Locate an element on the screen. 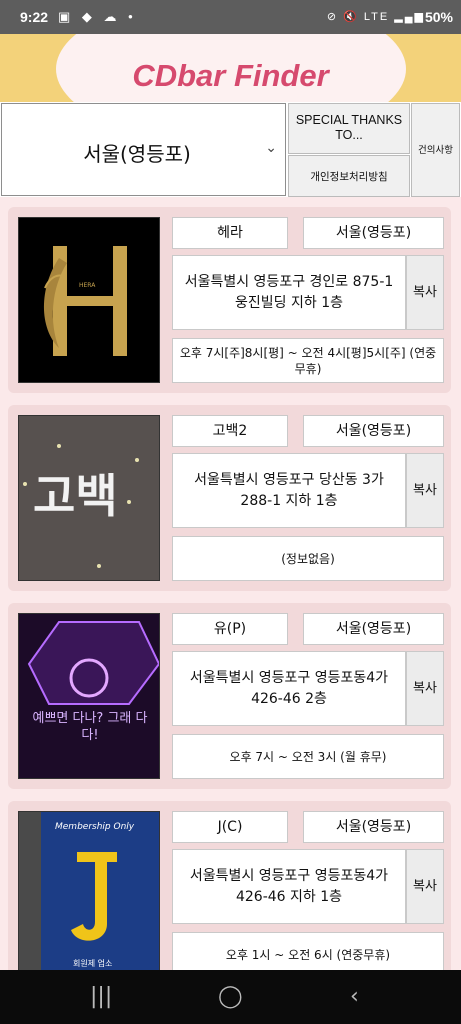  listing-hours-text: 오후 7시[주]8시[평] ~ 오전 4시[평]5시[주] (연중무휴) is located at coordinates (308, 360).